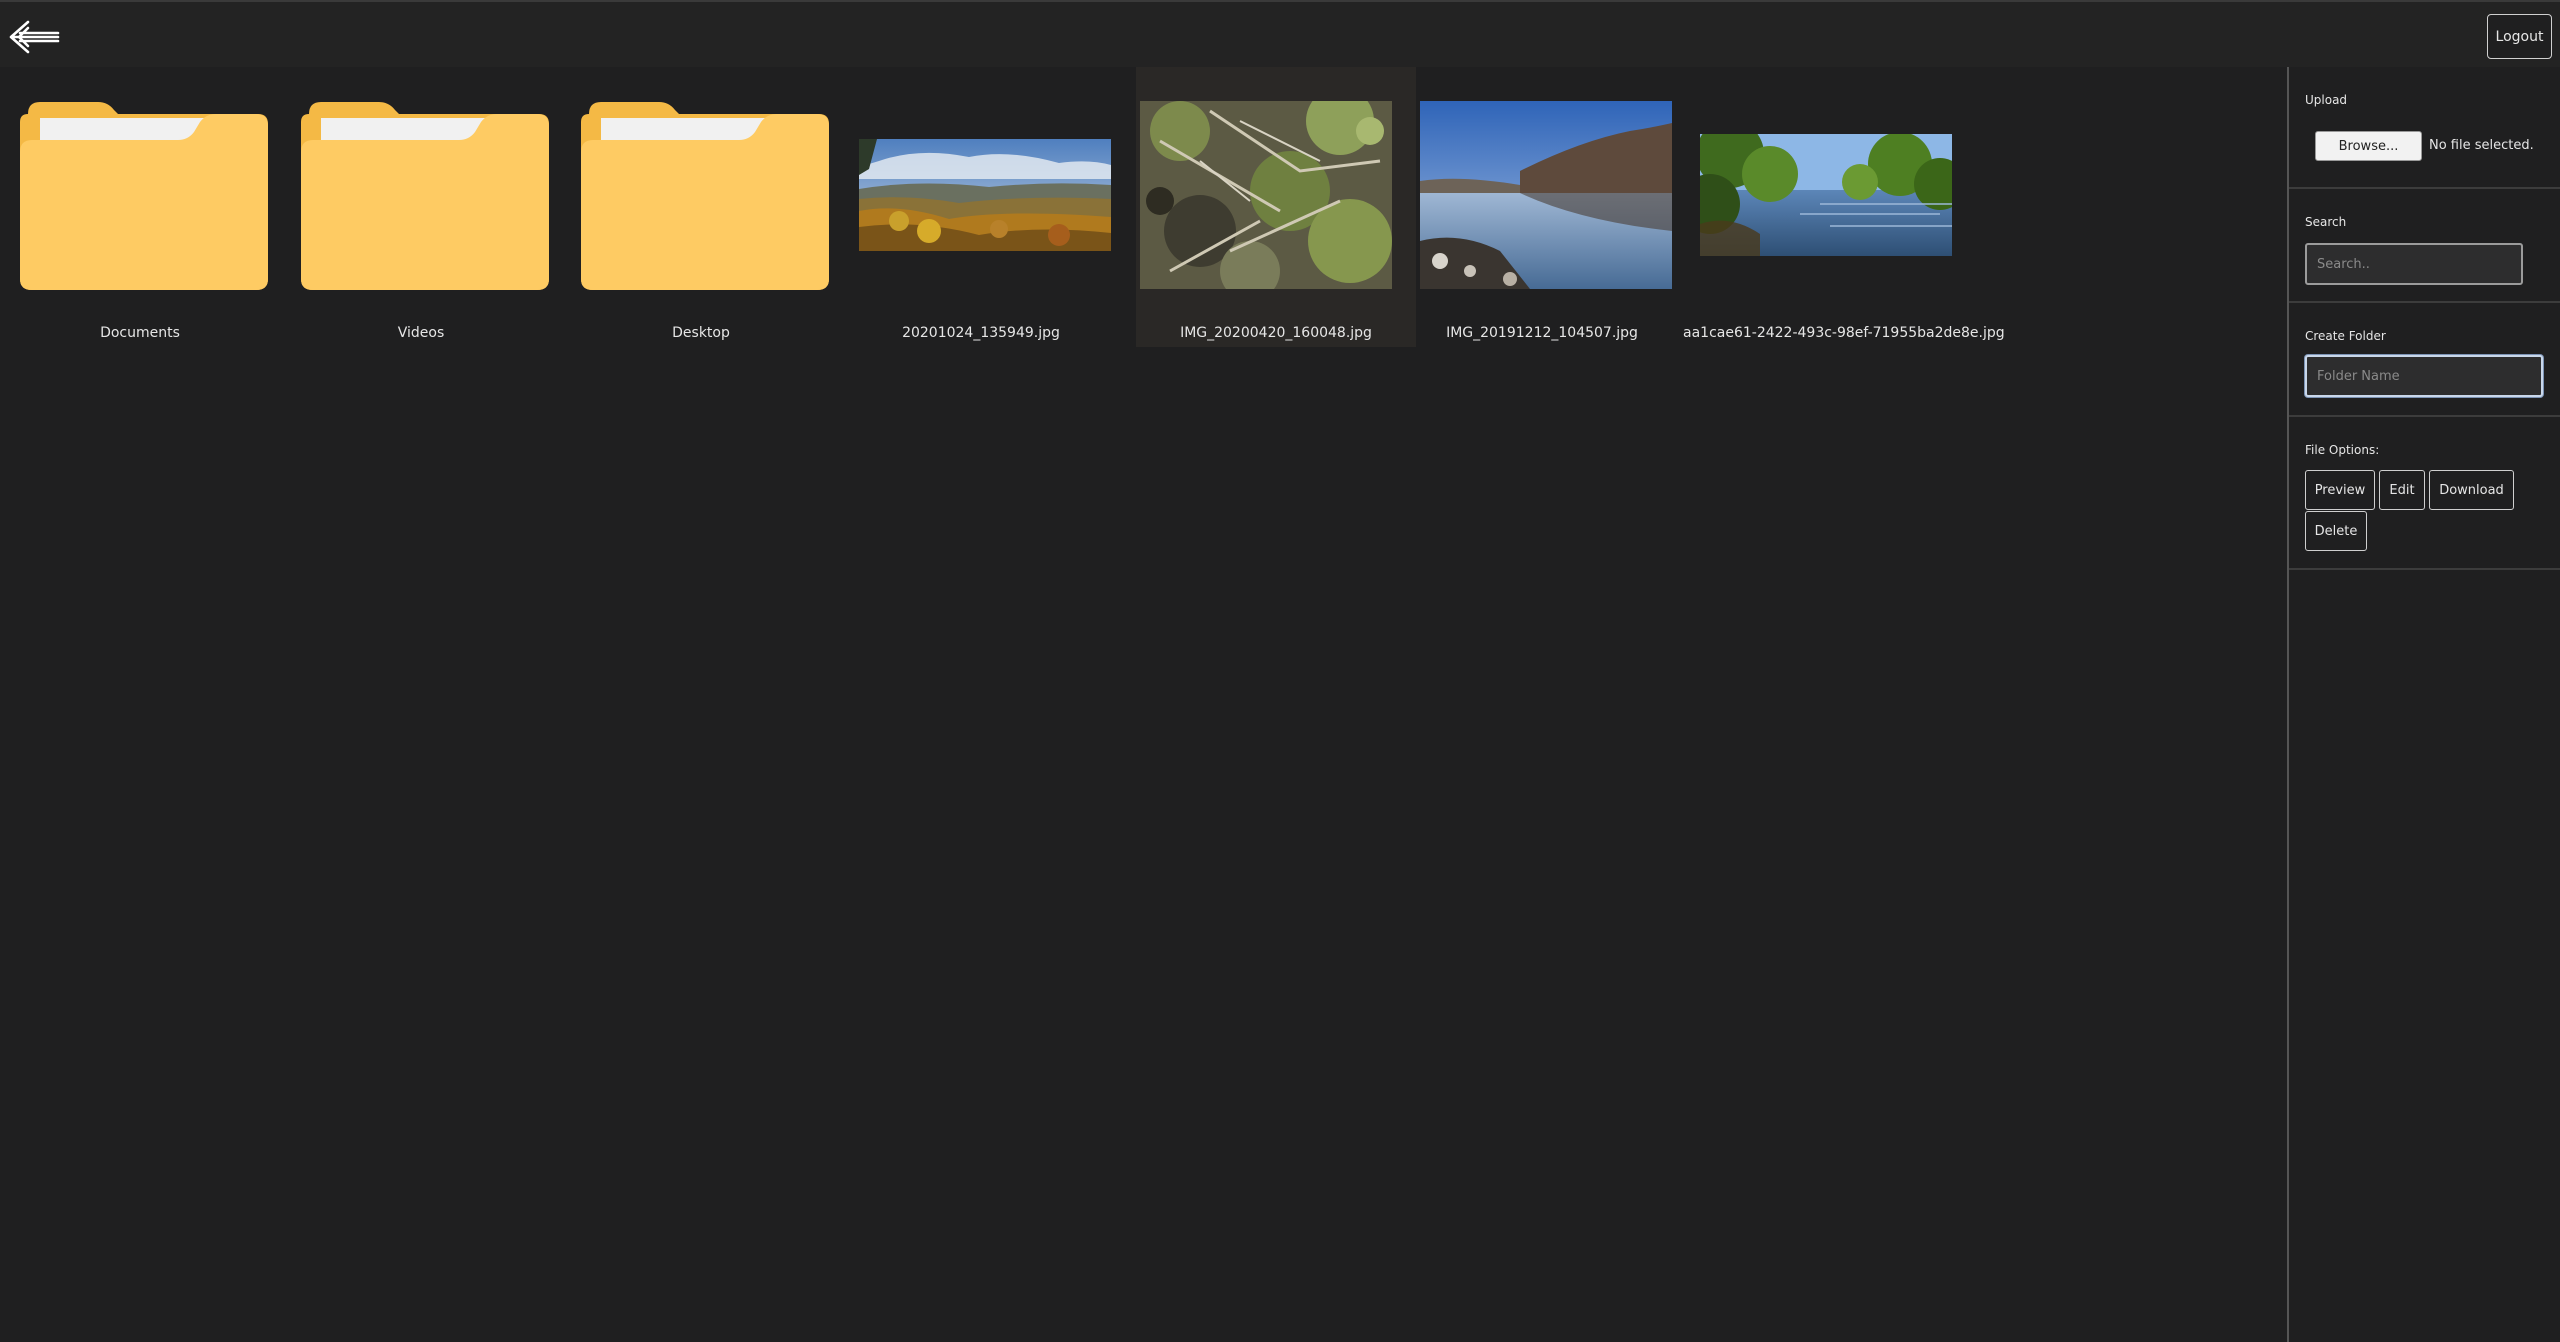  I want to click on search-section: Search, so click(2424, 246).